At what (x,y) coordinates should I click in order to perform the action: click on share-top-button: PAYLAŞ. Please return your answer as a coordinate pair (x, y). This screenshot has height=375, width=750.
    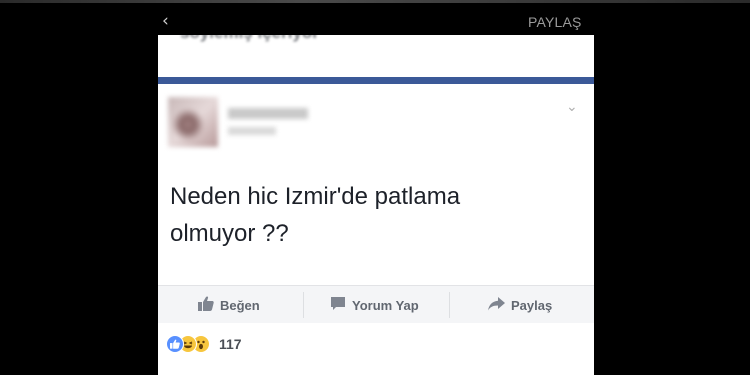
    Looking at the image, I should click on (555, 22).